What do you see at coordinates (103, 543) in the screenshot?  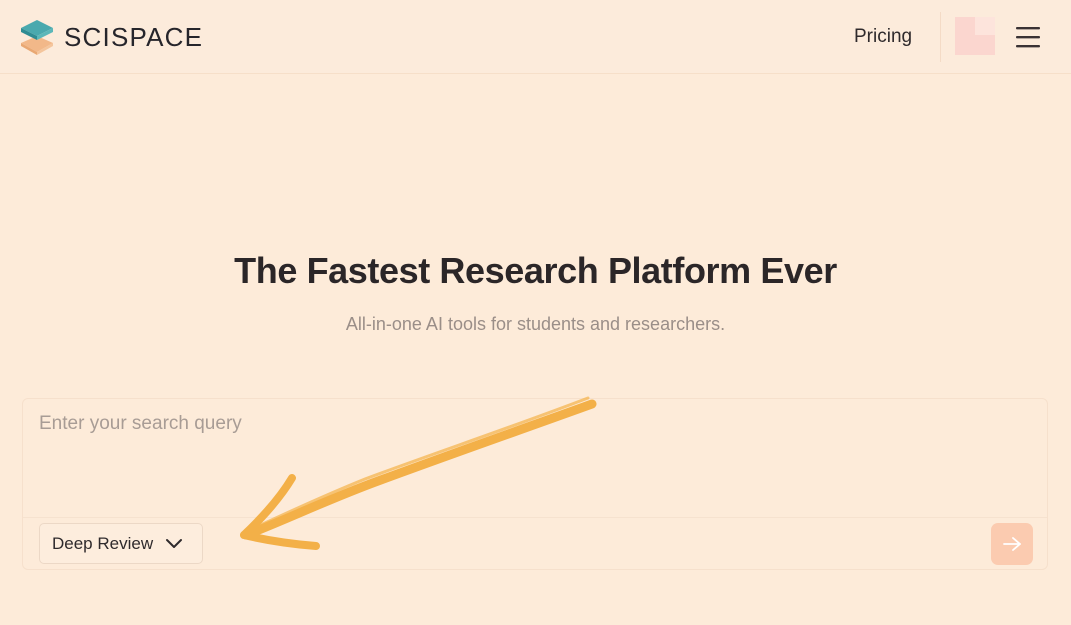 I see `search-mode-label: Deep Review` at bounding box center [103, 543].